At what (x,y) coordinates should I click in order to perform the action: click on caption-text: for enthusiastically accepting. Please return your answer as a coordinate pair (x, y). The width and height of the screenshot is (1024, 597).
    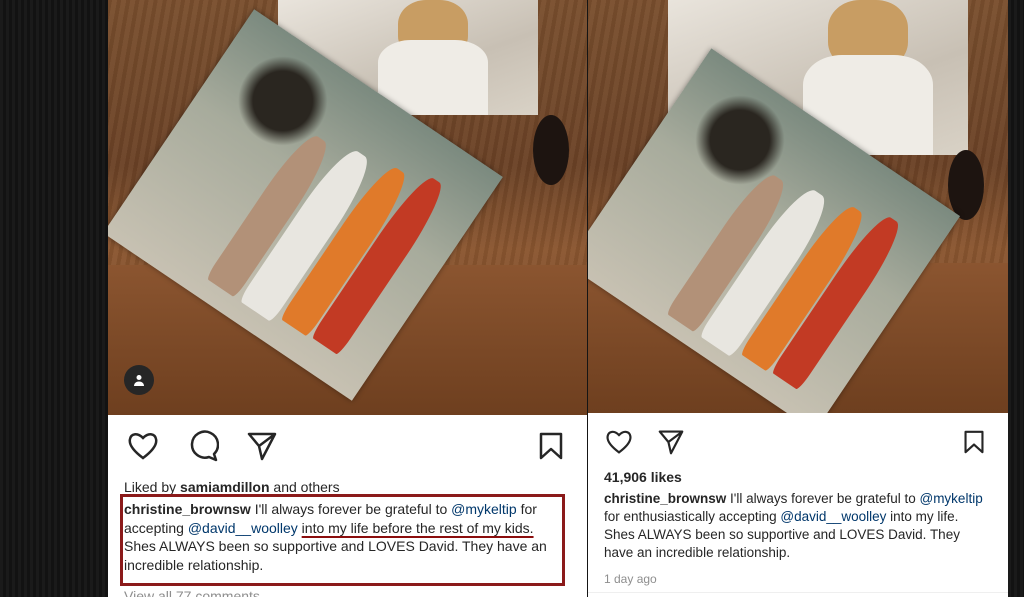
    Looking at the image, I should click on (690, 516).